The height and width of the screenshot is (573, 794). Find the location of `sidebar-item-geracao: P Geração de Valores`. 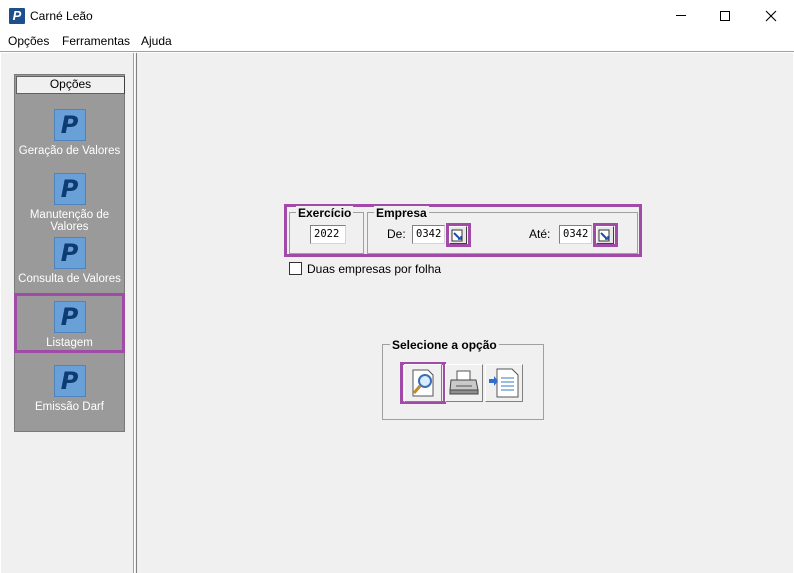

sidebar-item-geracao: P Geração de Valores is located at coordinates (69, 133).